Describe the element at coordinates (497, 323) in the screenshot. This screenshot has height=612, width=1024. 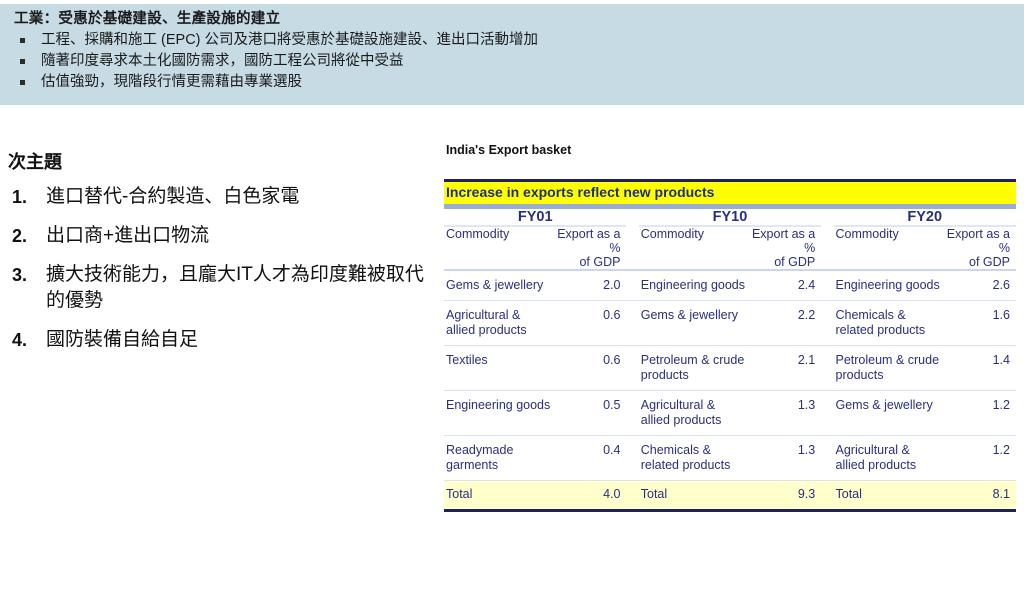
I see `cell-commodity-fy01: Agricultural & allied products` at that location.